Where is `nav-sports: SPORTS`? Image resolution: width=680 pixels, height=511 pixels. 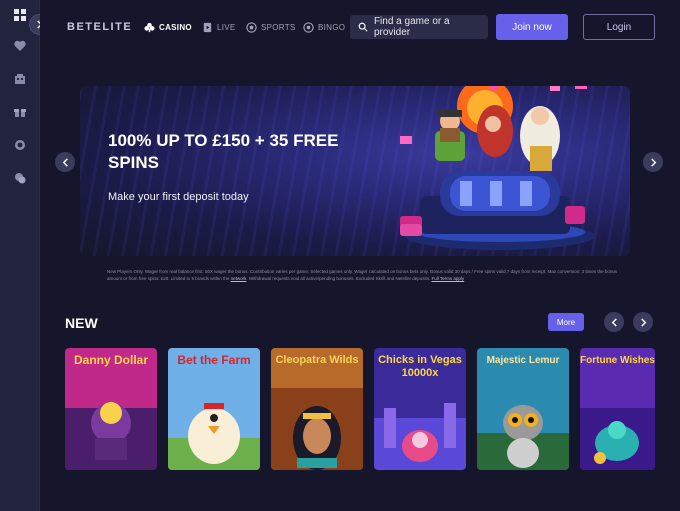 nav-sports: SPORTS is located at coordinates (271, 27).